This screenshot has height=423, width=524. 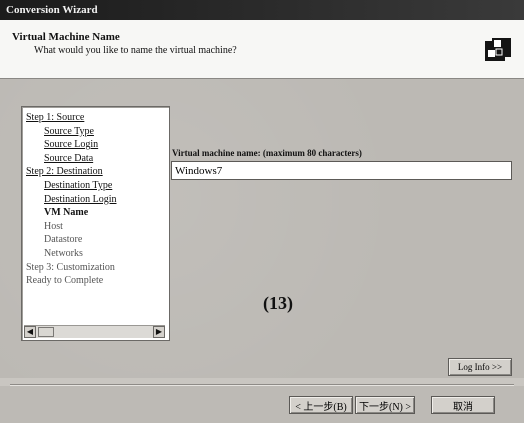 I want to click on step-item: Step 3: Customization, so click(x=70, y=267).